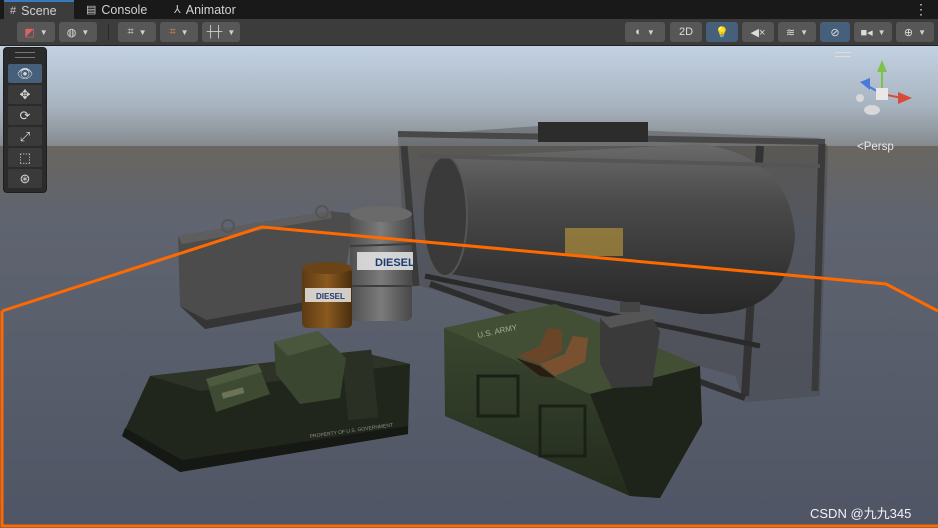 The image size is (938, 528). I want to click on toggle-2d-button: 2D, so click(686, 32).